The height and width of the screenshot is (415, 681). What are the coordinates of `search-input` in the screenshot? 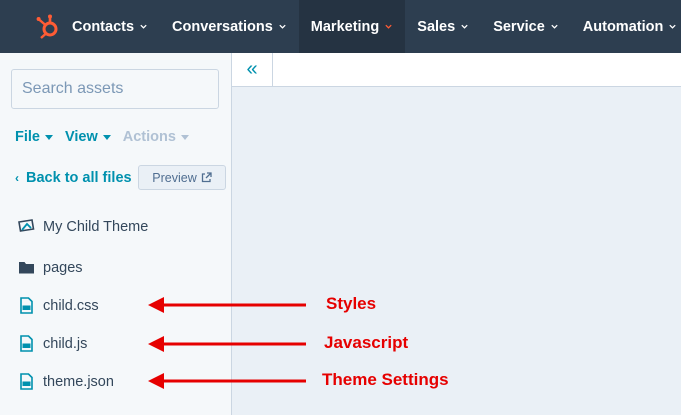 It's located at (125, 89).